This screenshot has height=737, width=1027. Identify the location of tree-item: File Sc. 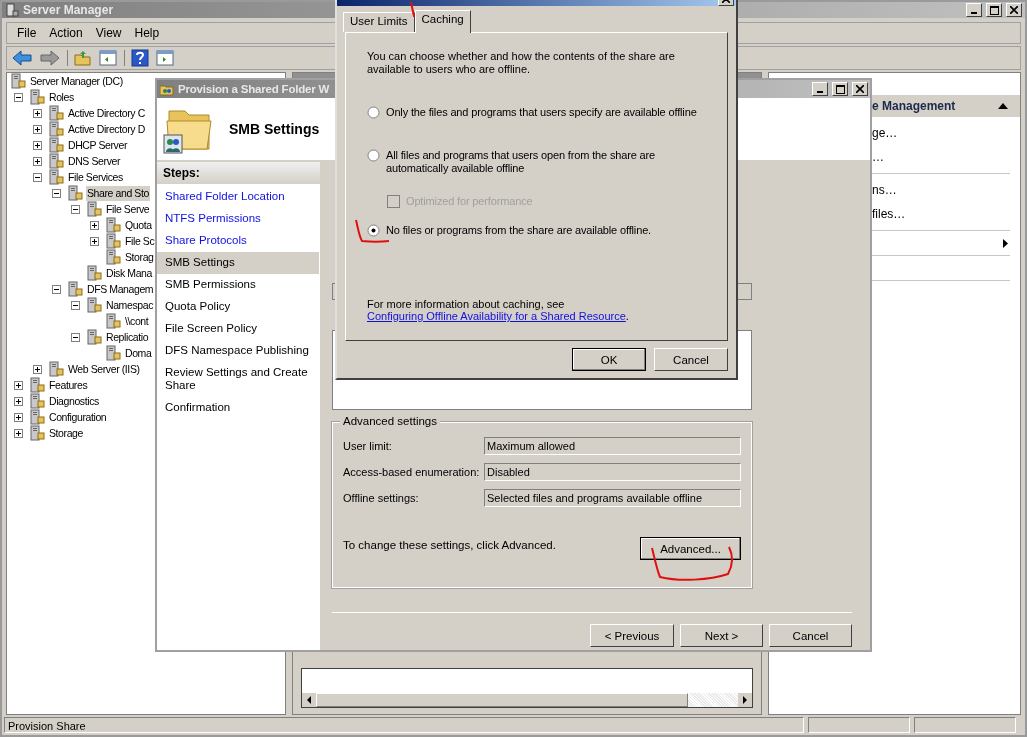
(140, 241).